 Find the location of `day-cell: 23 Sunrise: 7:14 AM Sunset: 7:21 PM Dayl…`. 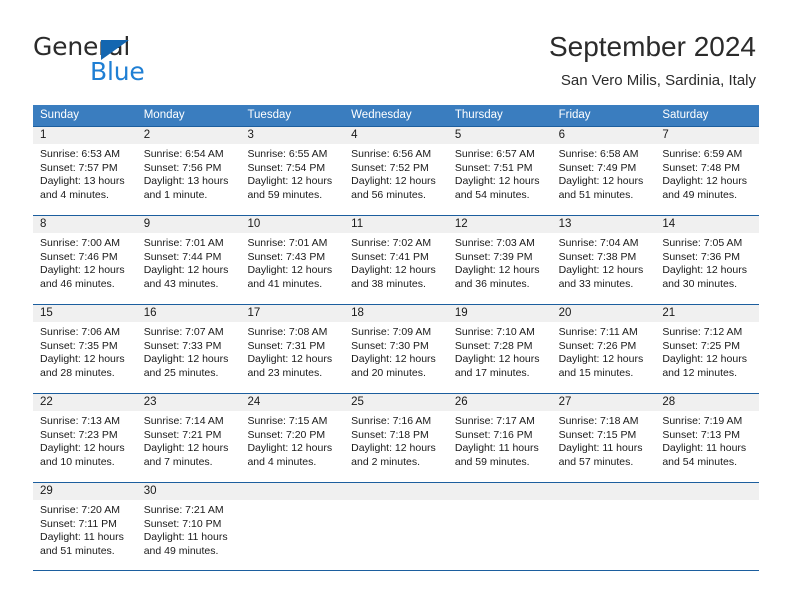

day-cell: 23 Sunrise: 7:14 AM Sunset: 7:21 PM Dayl… is located at coordinates (188, 438).